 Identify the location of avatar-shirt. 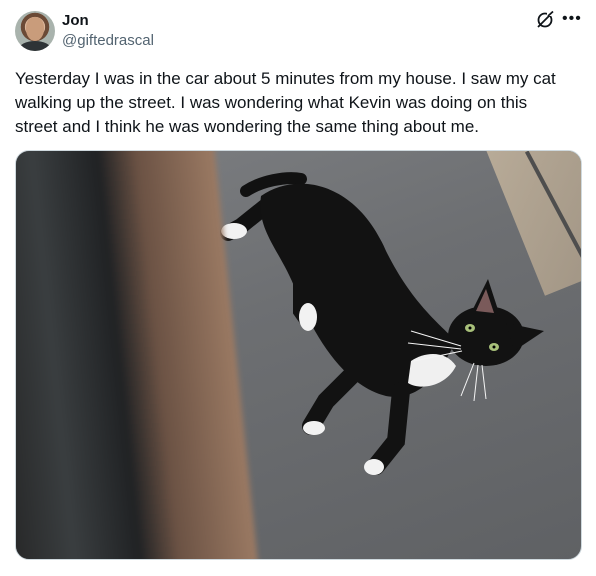
(35, 46).